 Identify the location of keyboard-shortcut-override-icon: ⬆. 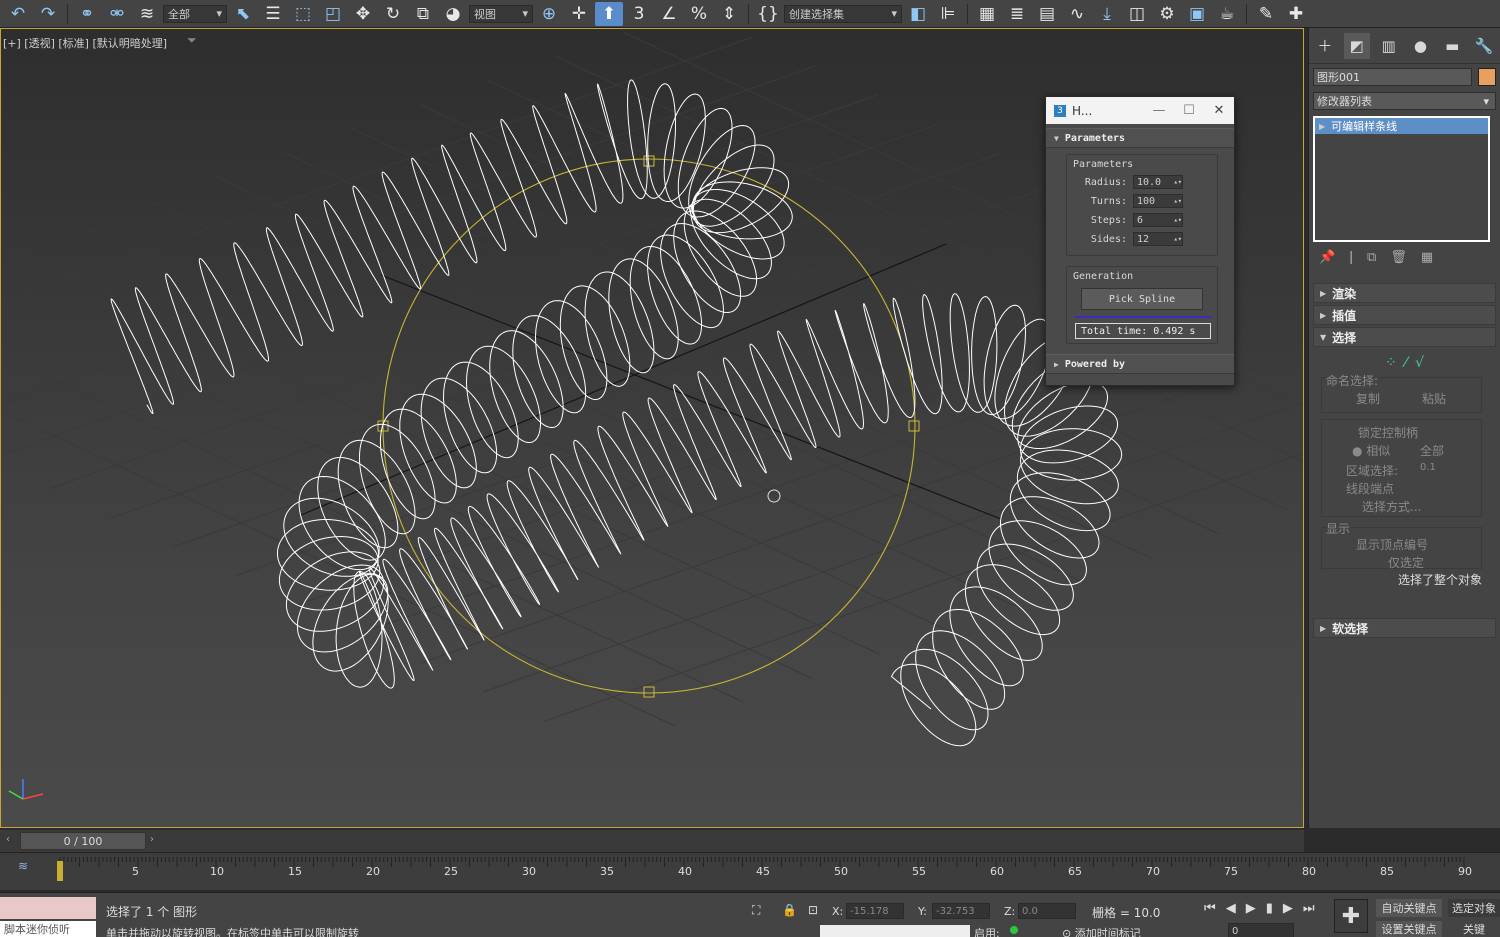
(609, 13).